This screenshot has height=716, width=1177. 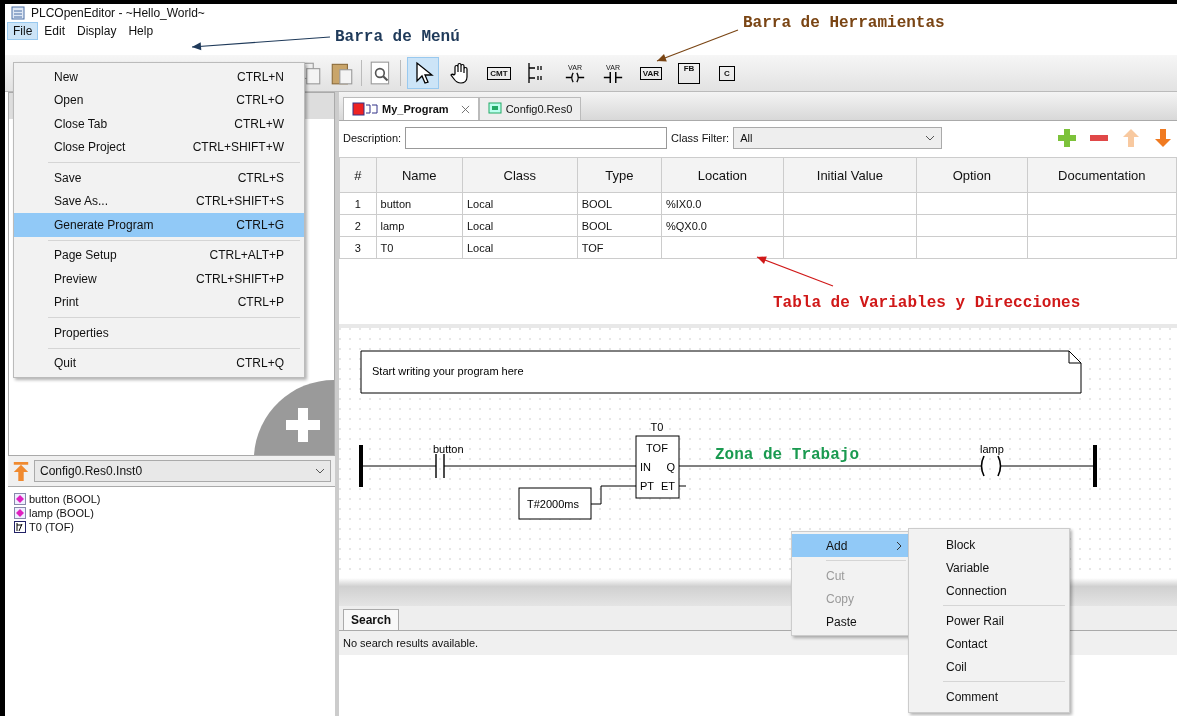 What do you see at coordinates (55, 31) in the screenshot?
I see `menu-item: Edit` at bounding box center [55, 31].